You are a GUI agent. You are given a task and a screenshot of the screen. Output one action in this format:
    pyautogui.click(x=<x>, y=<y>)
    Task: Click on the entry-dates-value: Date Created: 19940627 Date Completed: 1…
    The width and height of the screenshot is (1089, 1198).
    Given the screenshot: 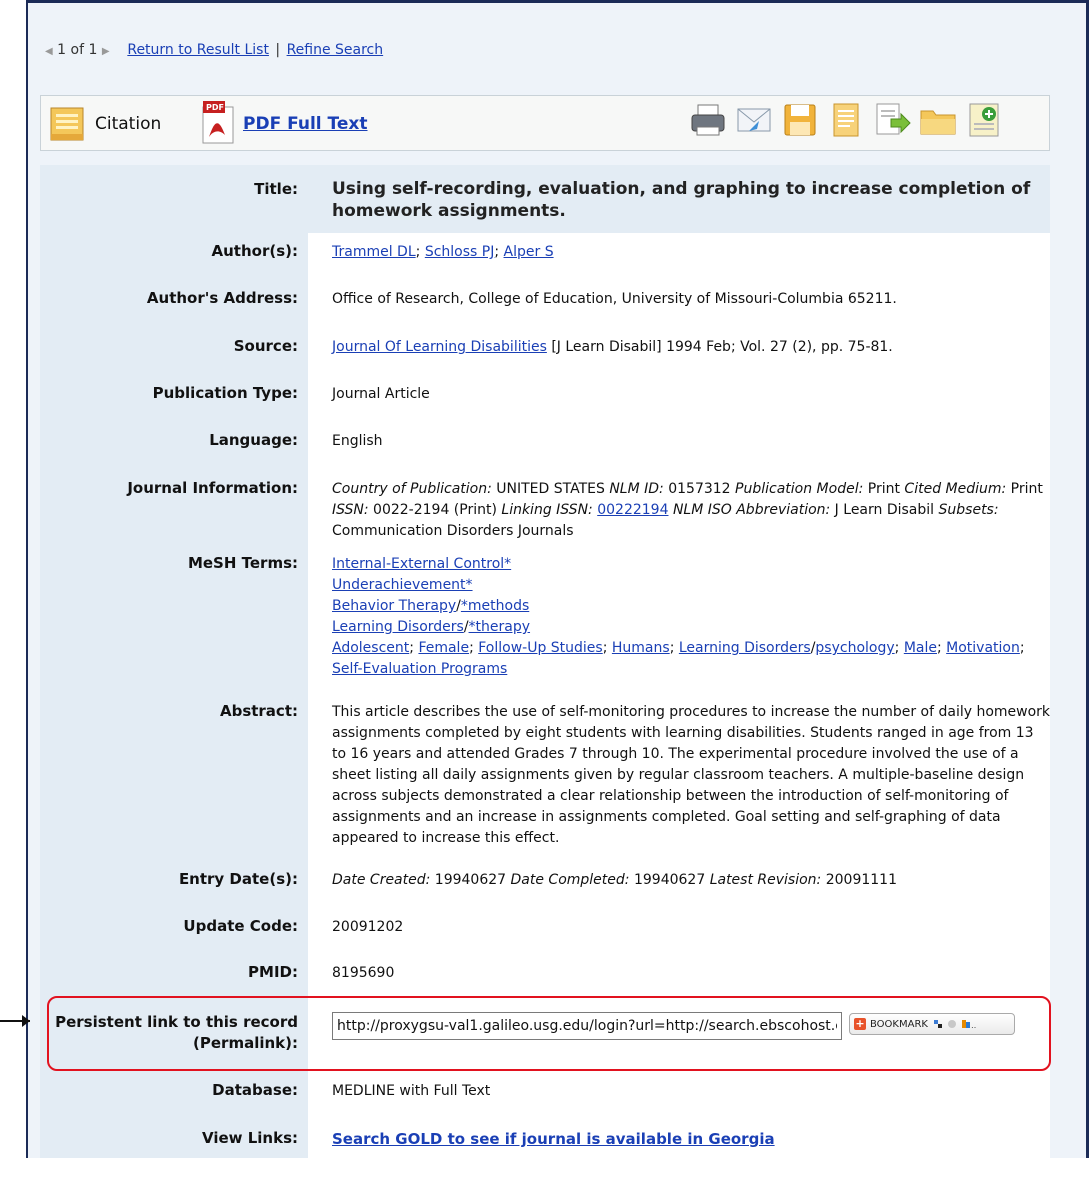 What is the action you would take?
    pyautogui.click(x=692, y=880)
    